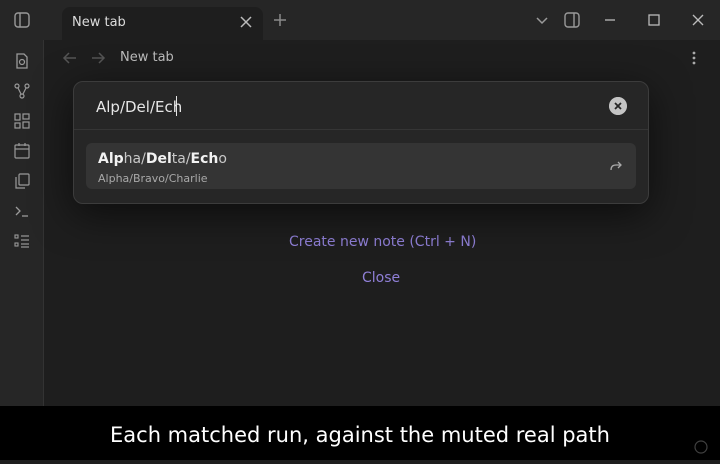 Image resolution: width=720 pixels, height=464 pixels. What do you see at coordinates (181, 159) in the screenshot?
I see `unmatched-run: ta/` at bounding box center [181, 159].